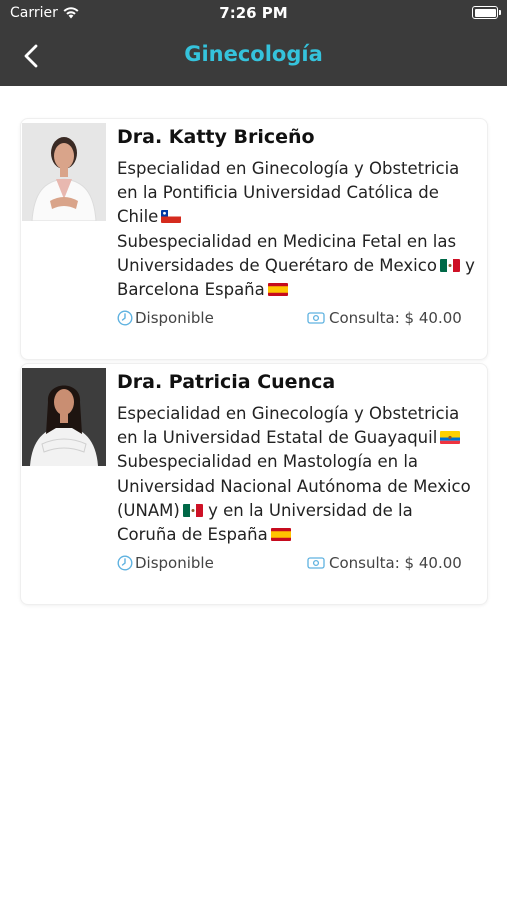  Describe the element at coordinates (303, 290) in the screenshot. I see `description-line: Barcelona España` at that location.